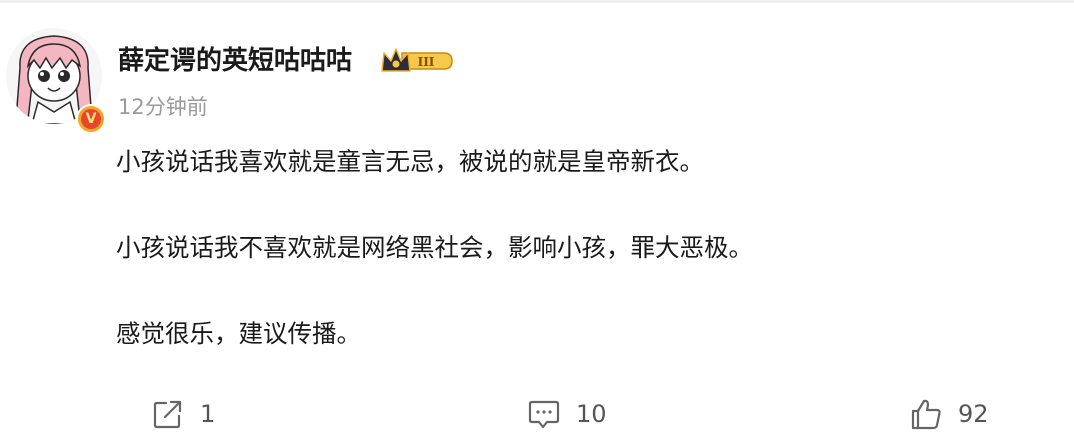  What do you see at coordinates (208, 414) in the screenshot?
I see `share-count: 1` at bounding box center [208, 414].